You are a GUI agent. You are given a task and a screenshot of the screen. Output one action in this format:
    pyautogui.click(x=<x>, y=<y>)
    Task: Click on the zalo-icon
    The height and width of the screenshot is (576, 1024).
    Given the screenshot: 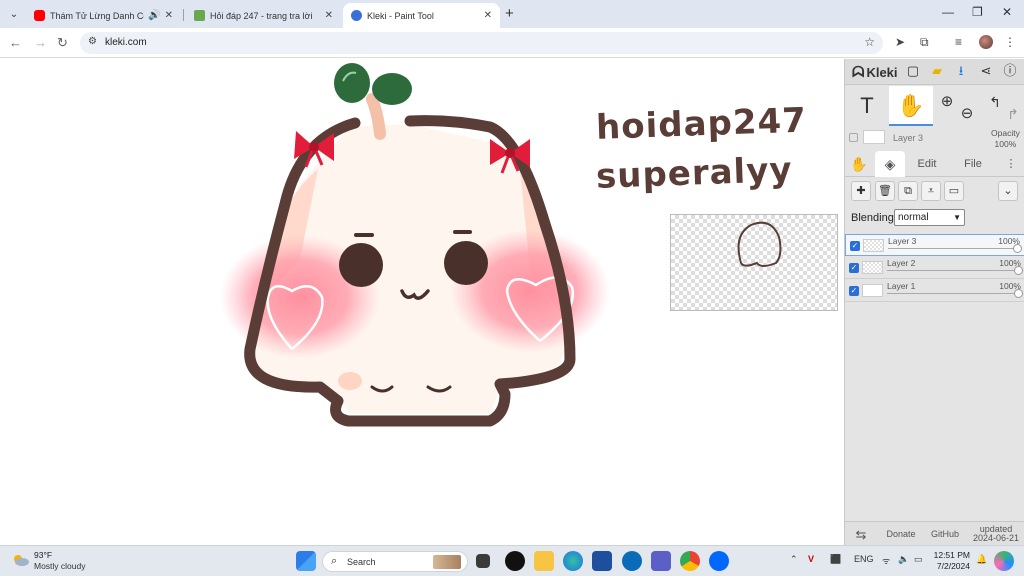 What is the action you would take?
    pyautogui.click(x=719, y=561)
    